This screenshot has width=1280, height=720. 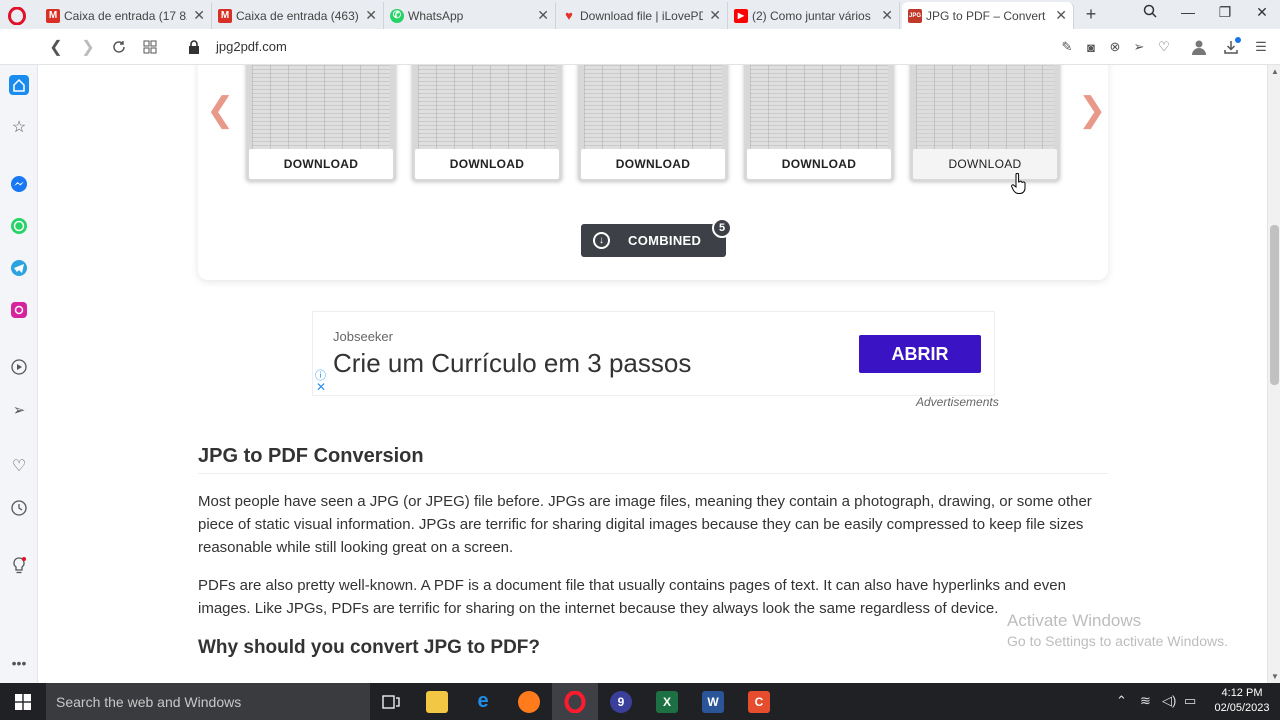 What do you see at coordinates (1274, 305) in the screenshot?
I see `scroll-thumb` at bounding box center [1274, 305].